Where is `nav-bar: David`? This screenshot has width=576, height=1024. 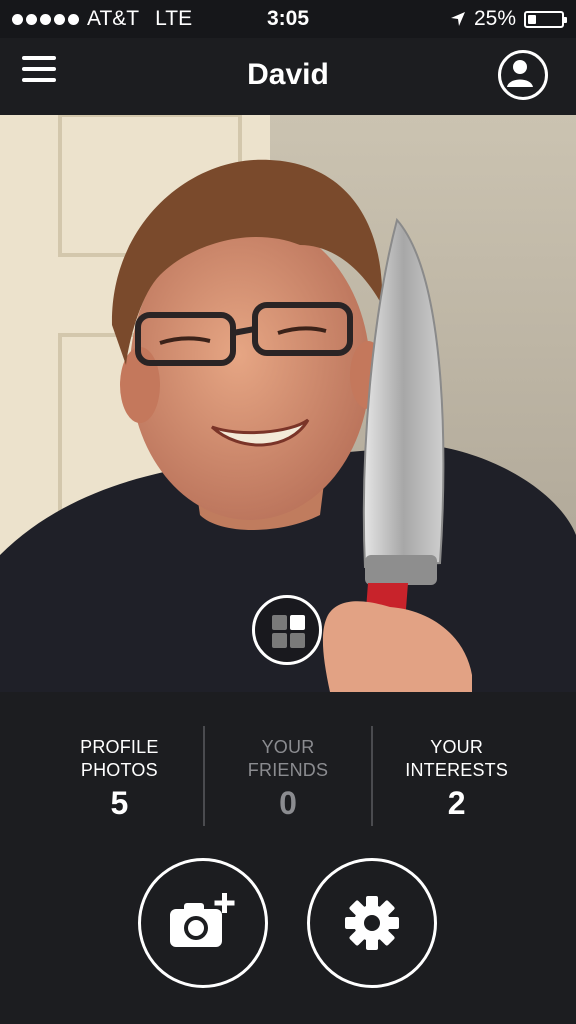
nav-bar: David is located at coordinates (288, 76).